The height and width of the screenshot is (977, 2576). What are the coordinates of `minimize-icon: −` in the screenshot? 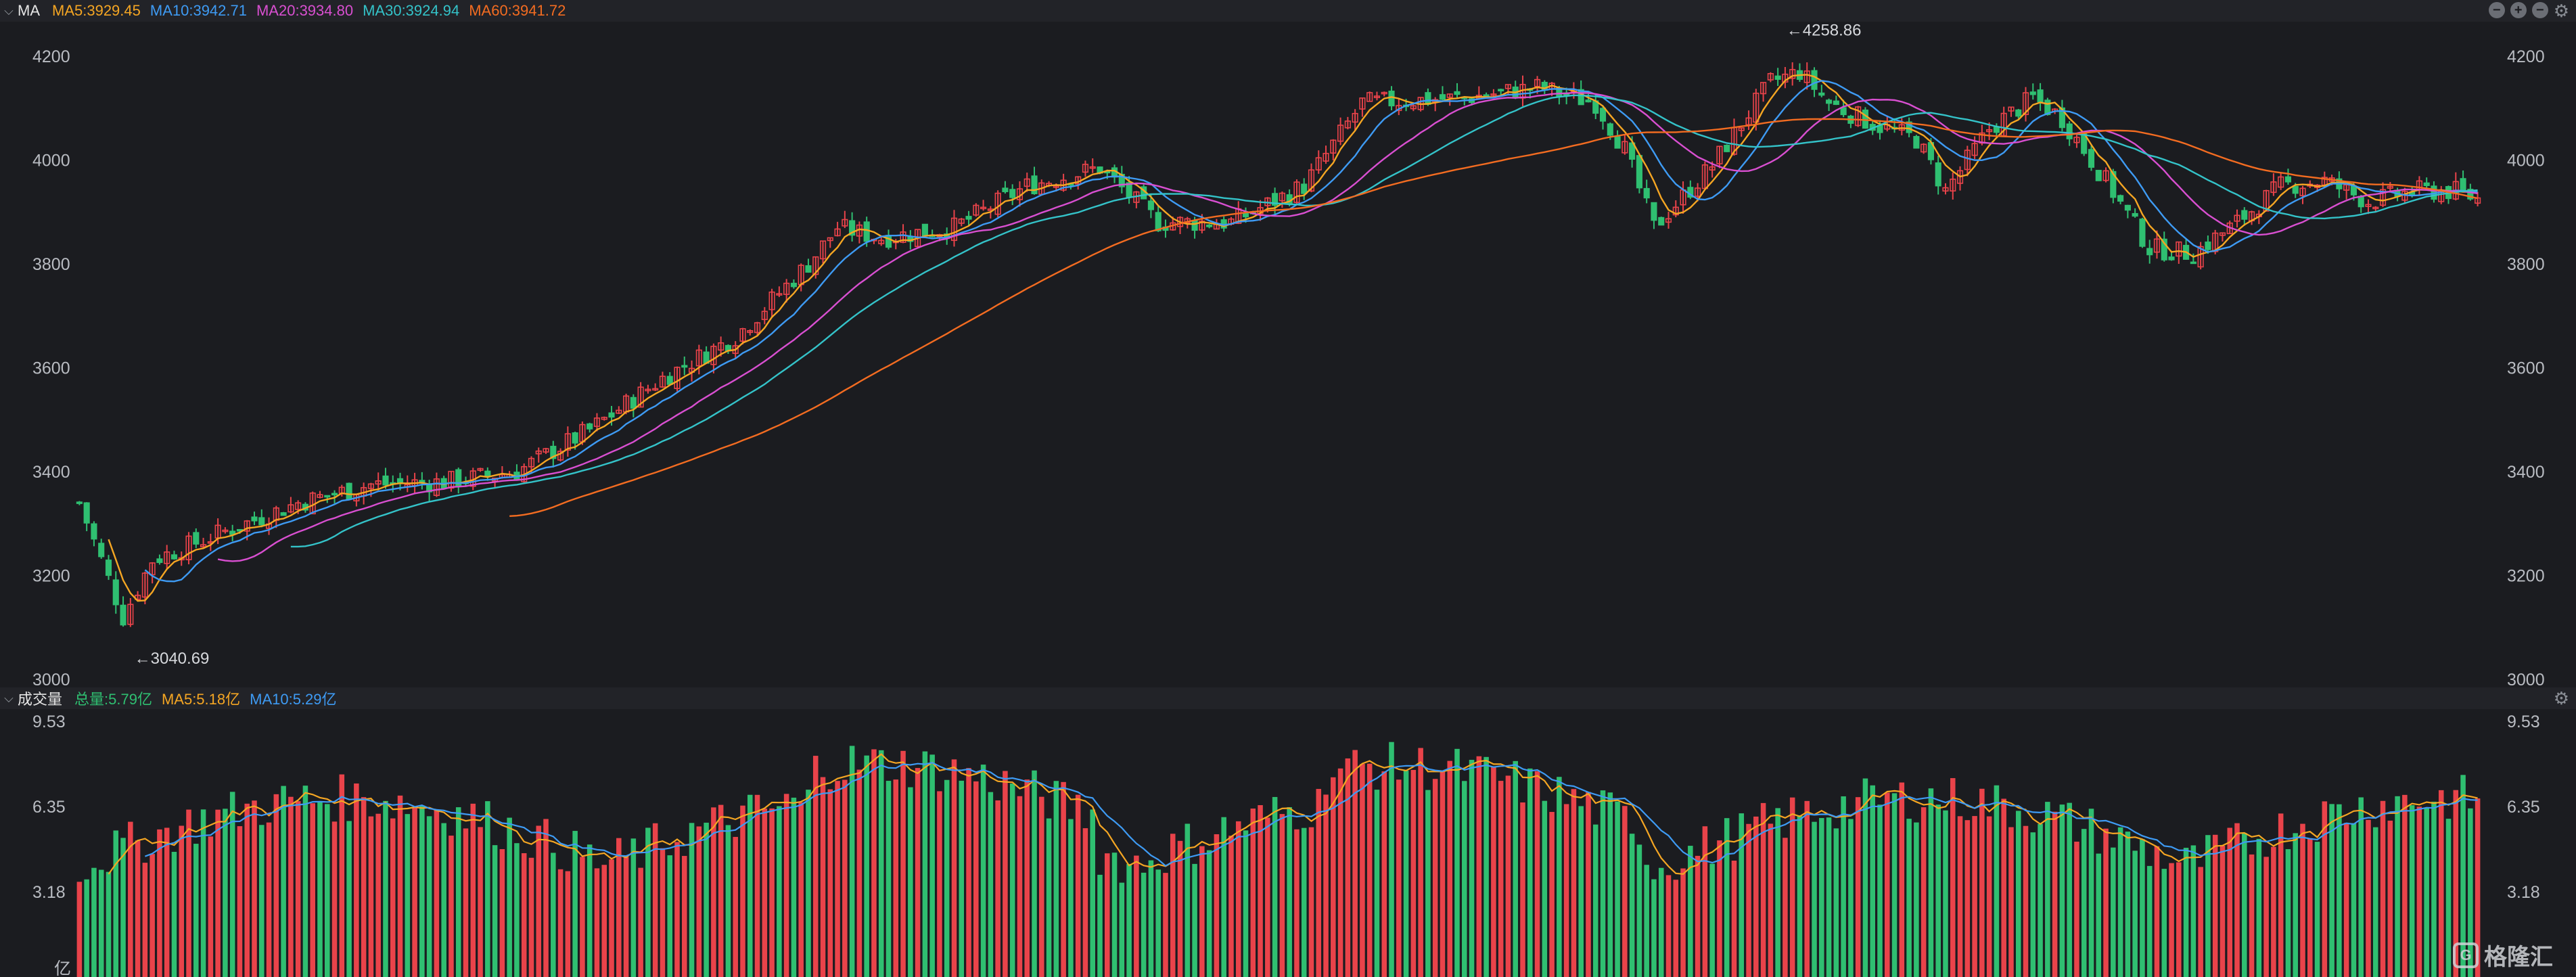 It's located at (2539, 10).